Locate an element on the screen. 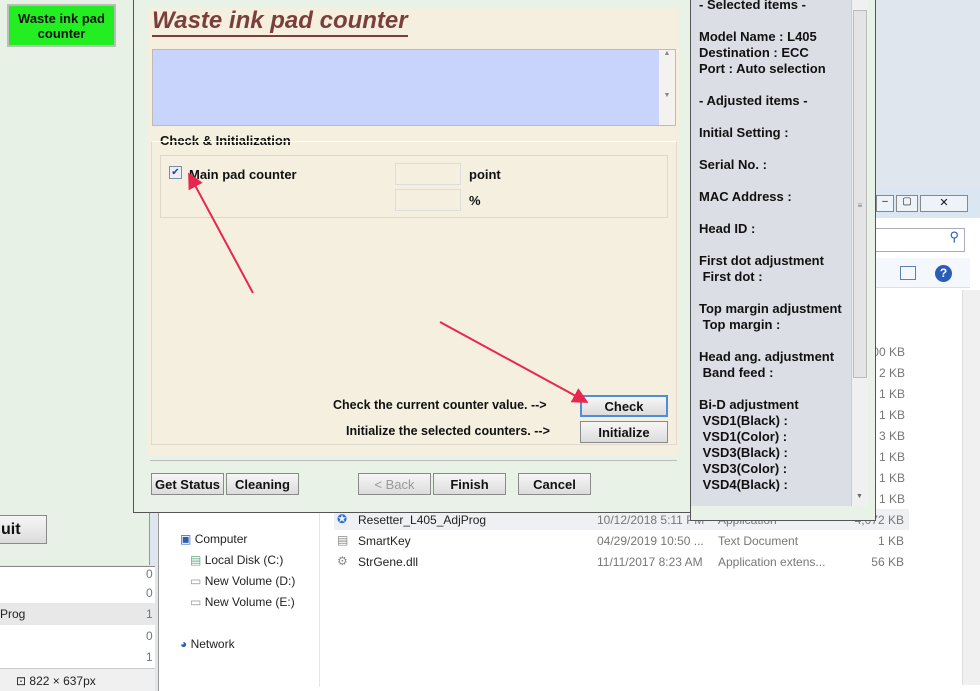  annotation-arrows is located at coordinates (388, 287).